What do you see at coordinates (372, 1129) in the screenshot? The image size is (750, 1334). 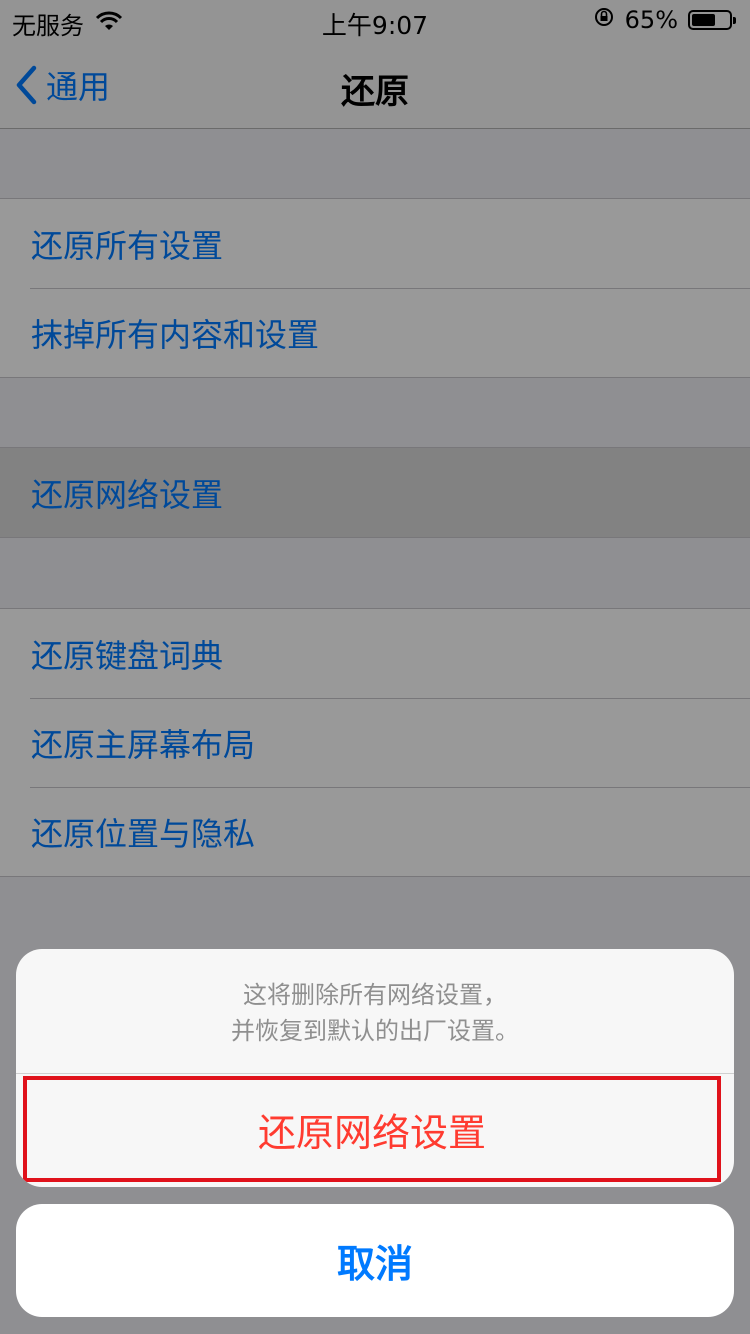 I see `reset-network-settings-button: 还原网络设置` at bounding box center [372, 1129].